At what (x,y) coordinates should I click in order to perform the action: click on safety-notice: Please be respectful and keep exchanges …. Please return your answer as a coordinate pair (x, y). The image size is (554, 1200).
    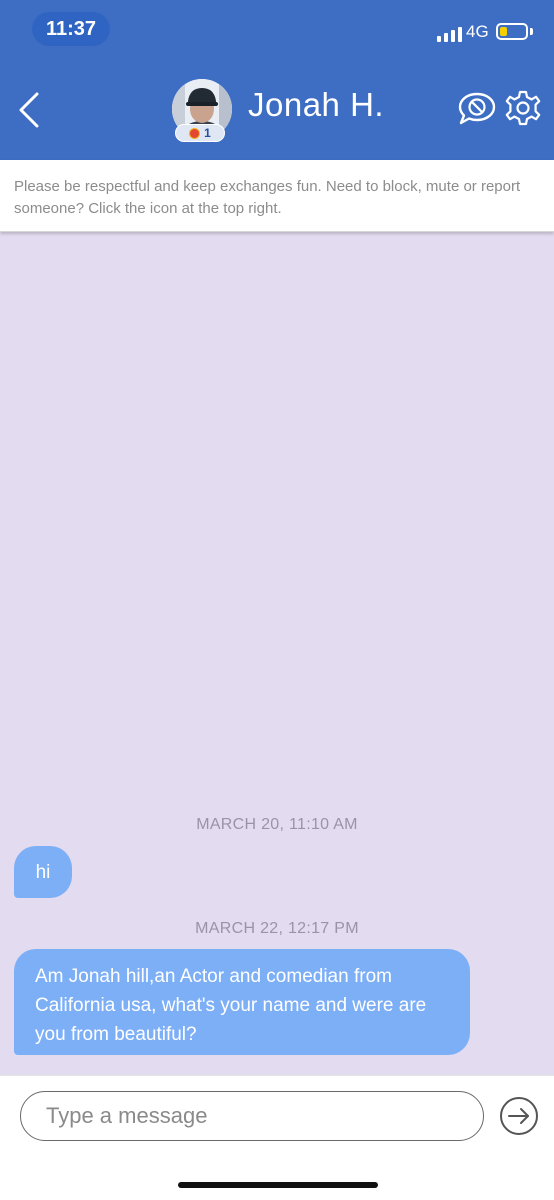
    Looking at the image, I should click on (277, 196).